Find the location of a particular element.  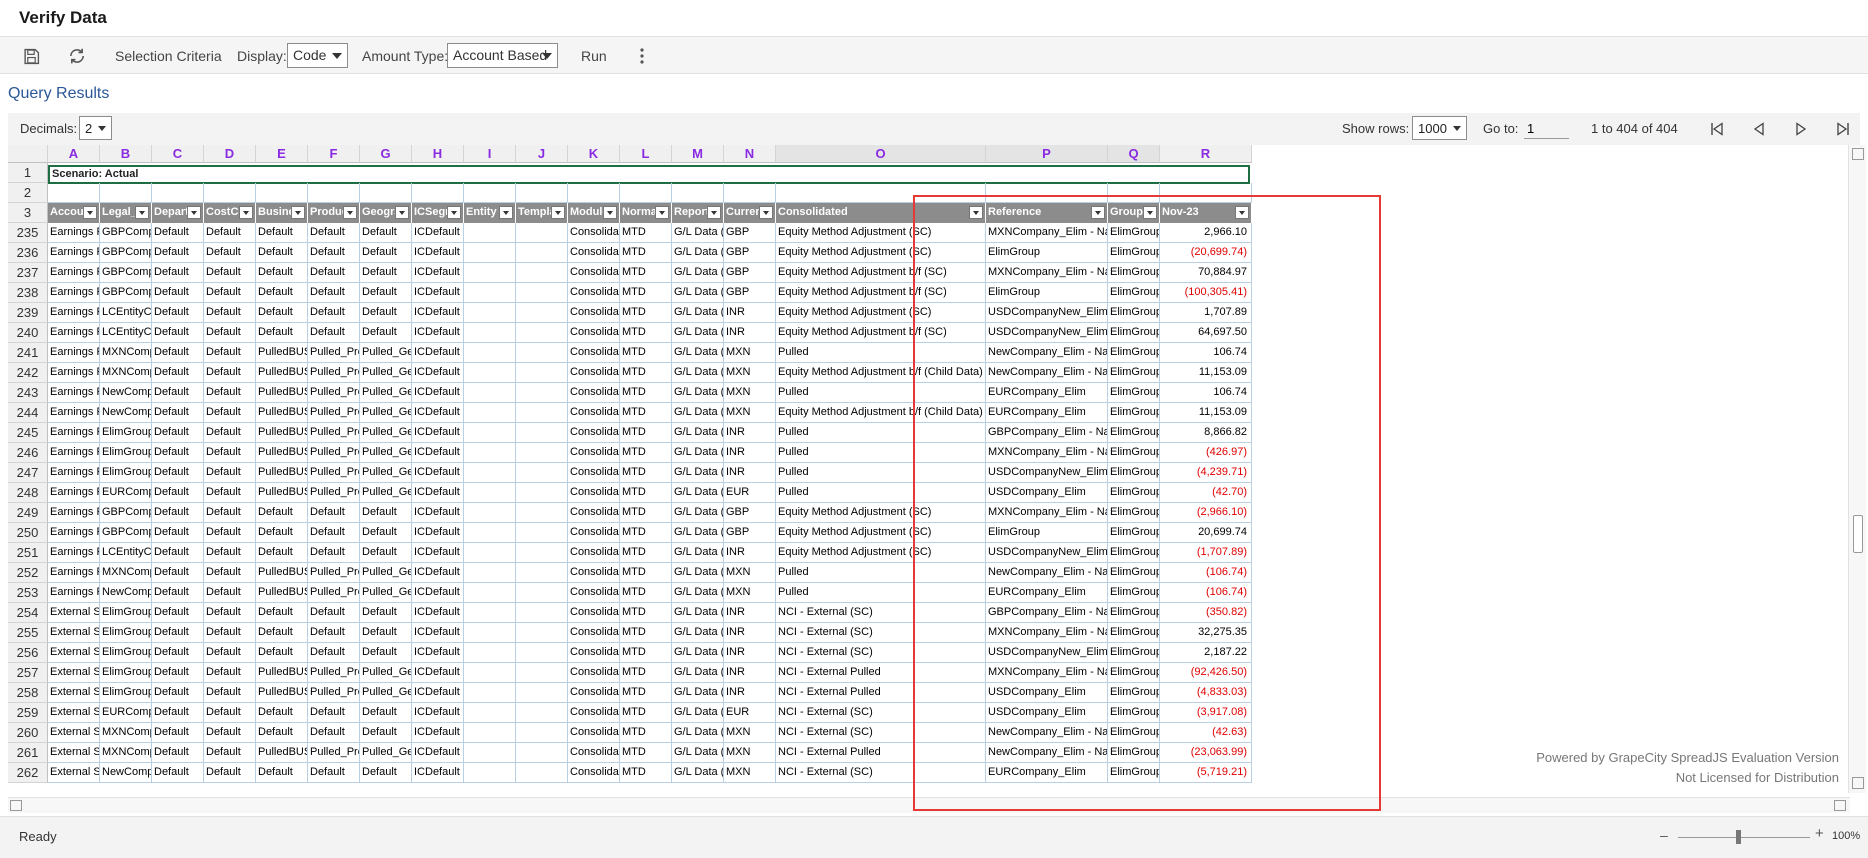

table-header-cell: Normal is located at coordinates (646, 213).